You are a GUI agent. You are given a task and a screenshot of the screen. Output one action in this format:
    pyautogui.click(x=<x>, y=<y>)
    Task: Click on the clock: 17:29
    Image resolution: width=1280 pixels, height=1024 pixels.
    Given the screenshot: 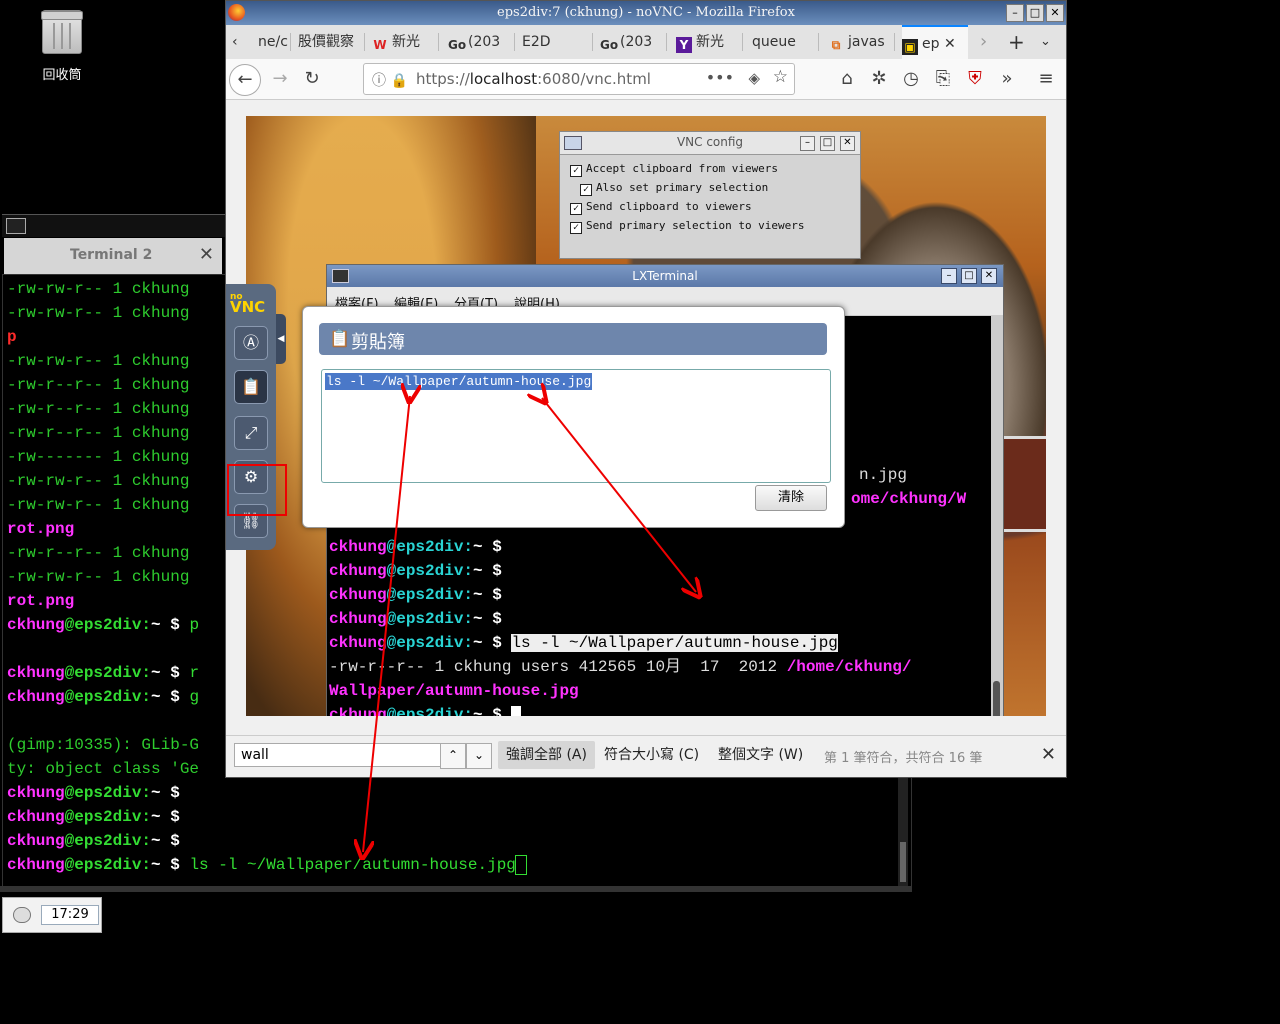 What is the action you would take?
    pyautogui.click(x=70, y=915)
    